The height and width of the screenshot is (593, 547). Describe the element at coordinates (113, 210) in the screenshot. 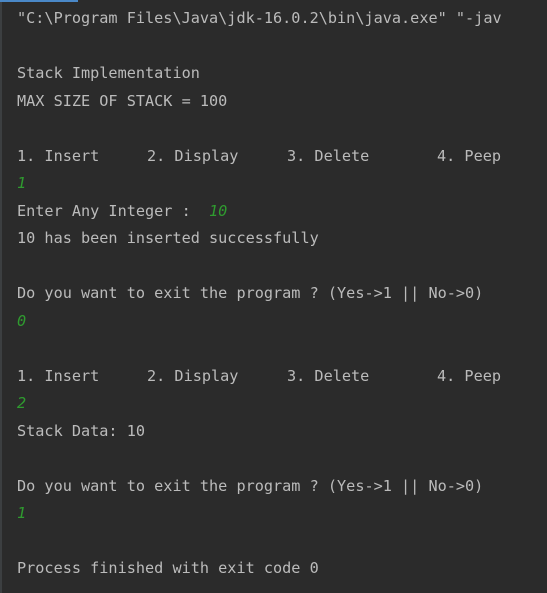

I see `enter-integer-prompt: Enter Any Integer :` at that location.